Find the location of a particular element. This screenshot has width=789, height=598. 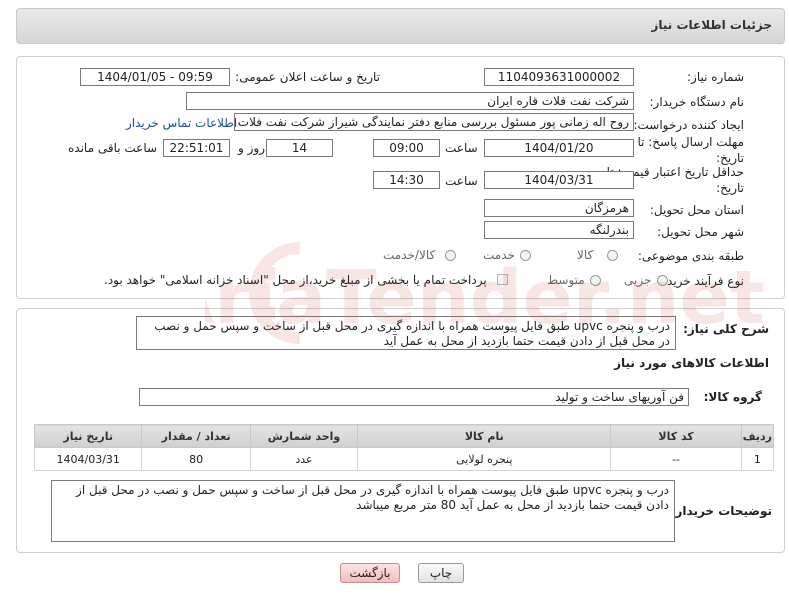

need-number-label: شماره نیاز: is located at coordinates (715, 77).